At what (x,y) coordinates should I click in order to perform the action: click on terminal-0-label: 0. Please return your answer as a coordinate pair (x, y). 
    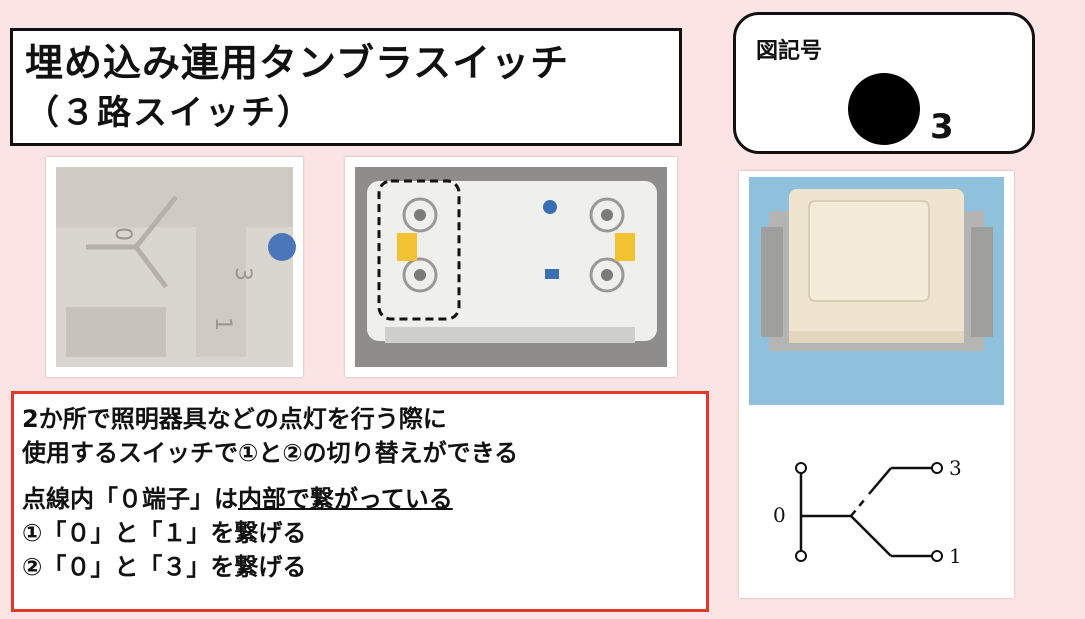
    Looking at the image, I should click on (779, 515).